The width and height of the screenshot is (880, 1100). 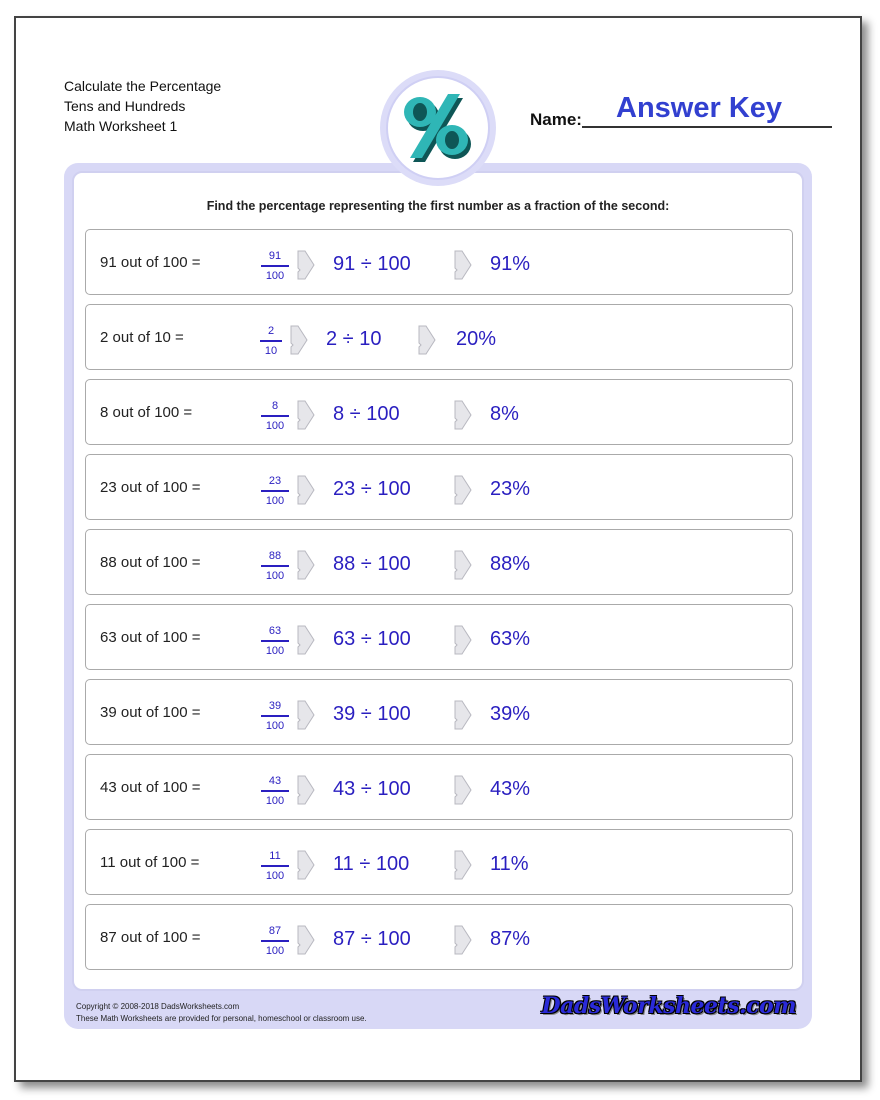 What do you see at coordinates (275, 941) in the screenshot?
I see `fraction: 87 100` at bounding box center [275, 941].